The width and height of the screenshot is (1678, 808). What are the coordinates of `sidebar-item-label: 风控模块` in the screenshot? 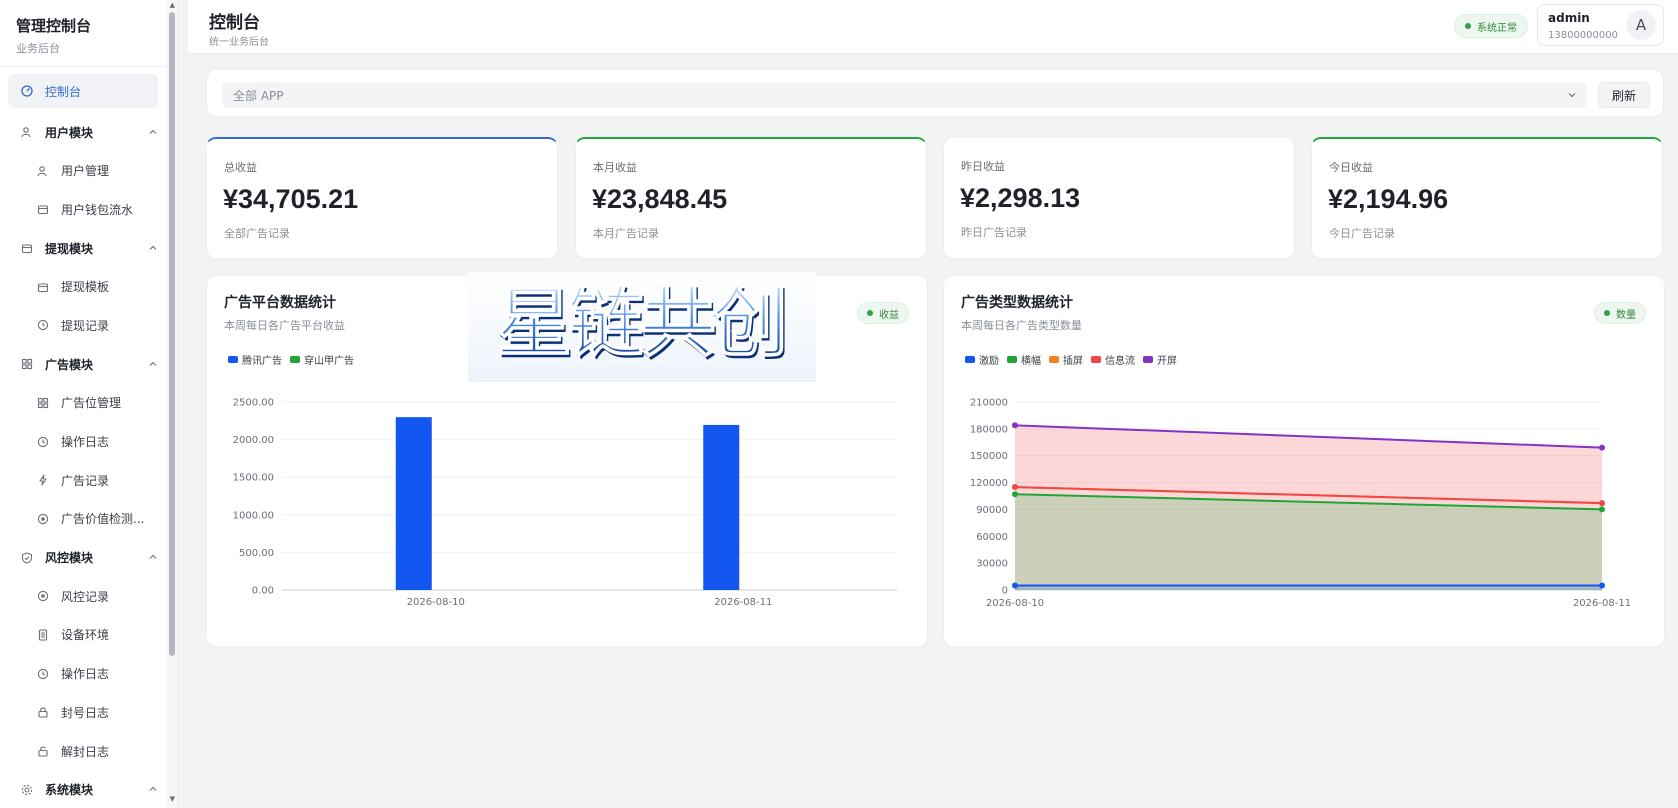 It's located at (69, 558).